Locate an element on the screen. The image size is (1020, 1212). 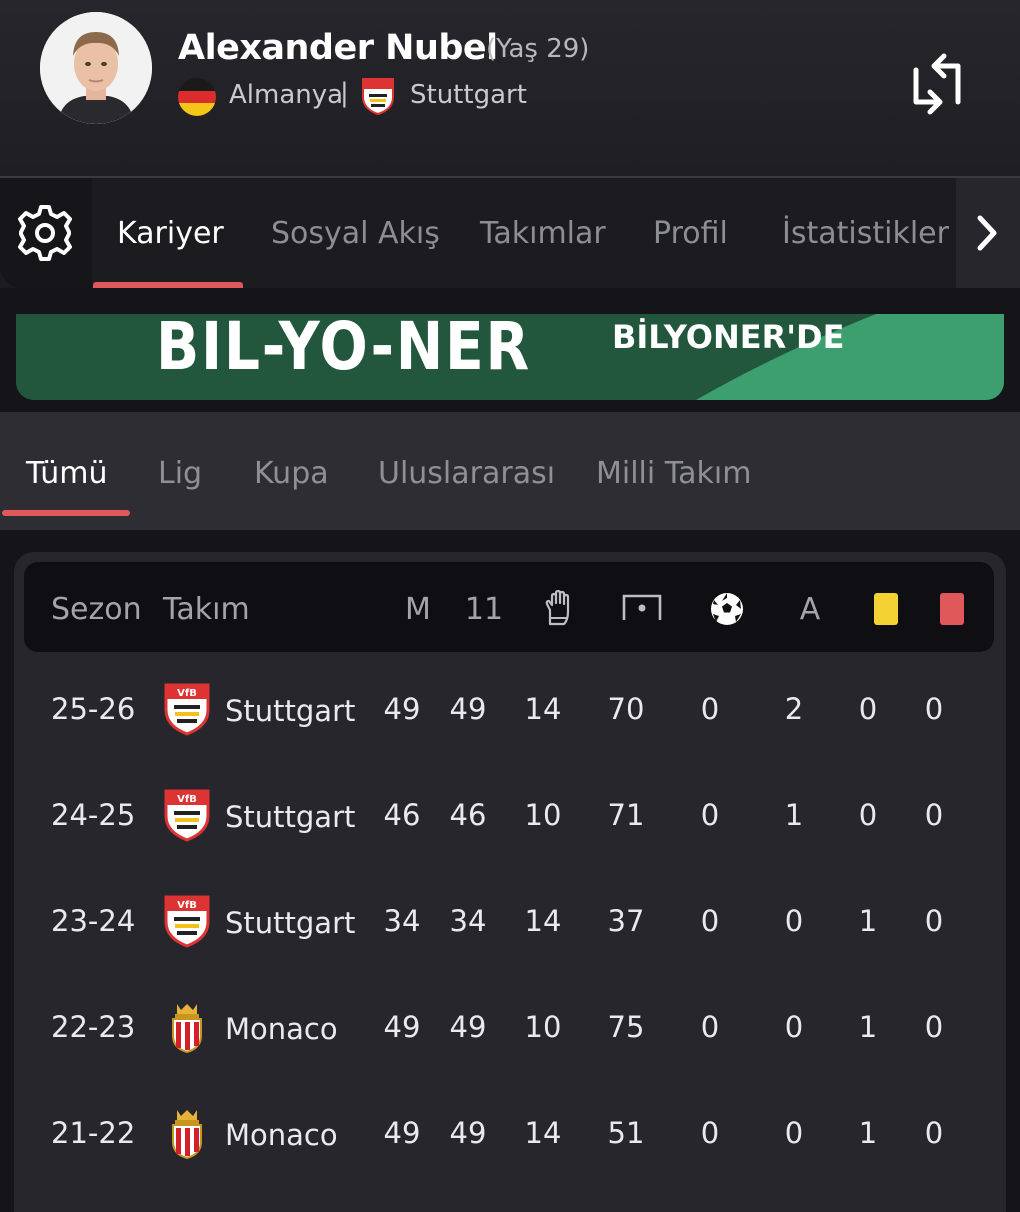
starts-cell: 46 is located at coordinates (468, 815).